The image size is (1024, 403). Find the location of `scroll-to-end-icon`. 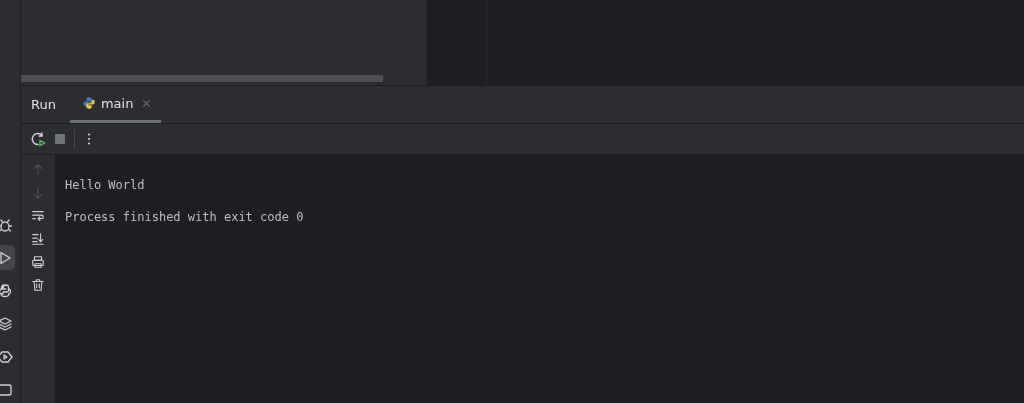

scroll-to-end-icon is located at coordinates (38, 239).